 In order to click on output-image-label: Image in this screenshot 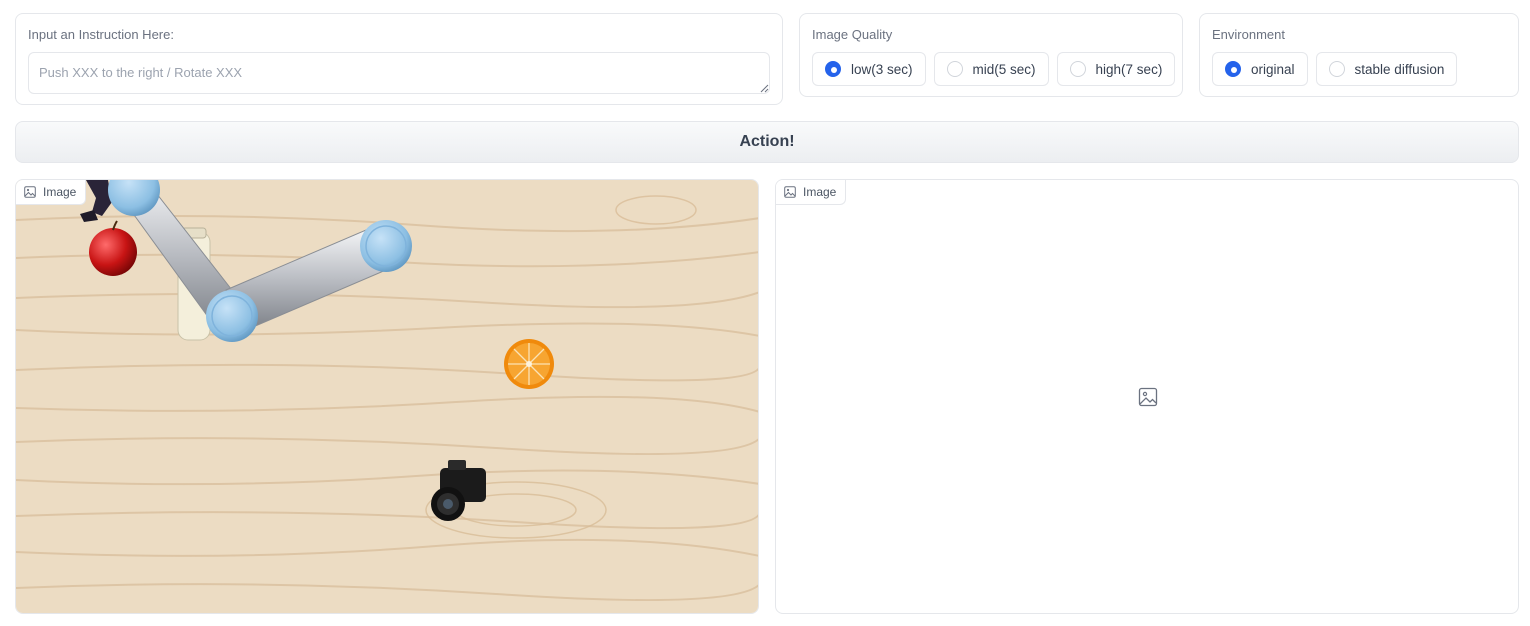, I will do `click(820, 192)`.